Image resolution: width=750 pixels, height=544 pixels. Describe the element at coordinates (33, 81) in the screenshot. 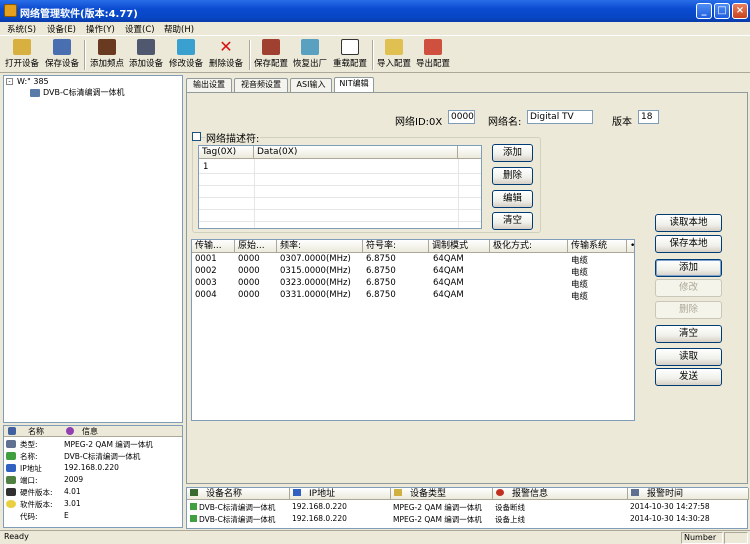

I see `tree-root: W:" 385` at that location.